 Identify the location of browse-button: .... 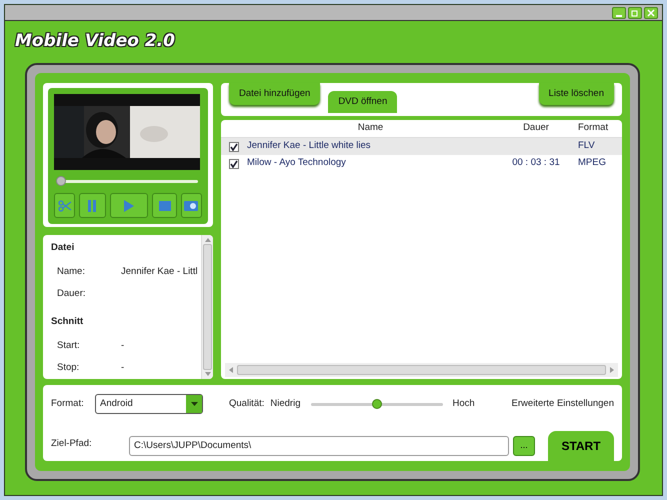
(524, 446).